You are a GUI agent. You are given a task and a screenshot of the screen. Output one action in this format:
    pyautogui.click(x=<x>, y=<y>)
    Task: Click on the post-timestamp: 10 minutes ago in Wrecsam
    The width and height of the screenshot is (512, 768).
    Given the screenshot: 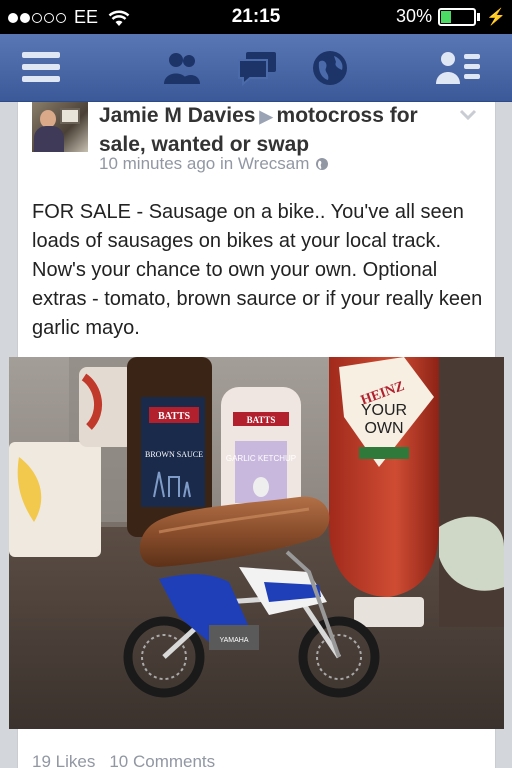 What is the action you would take?
    pyautogui.click(x=204, y=163)
    